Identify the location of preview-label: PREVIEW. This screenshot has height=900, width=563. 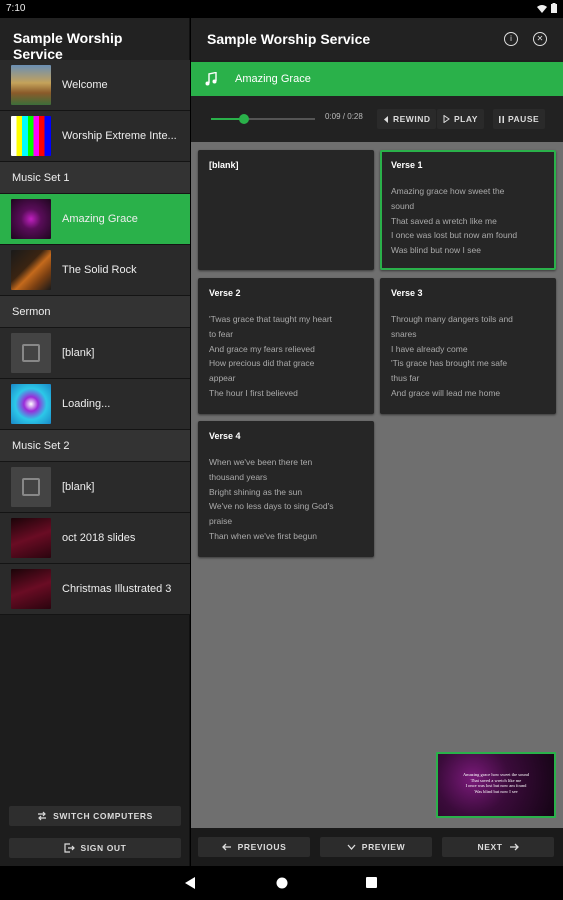
(383, 847).